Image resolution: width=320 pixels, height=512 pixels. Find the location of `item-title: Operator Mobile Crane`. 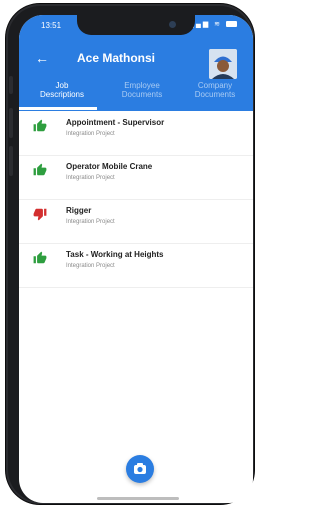

item-title: Operator Mobile Crane is located at coordinates (109, 166).